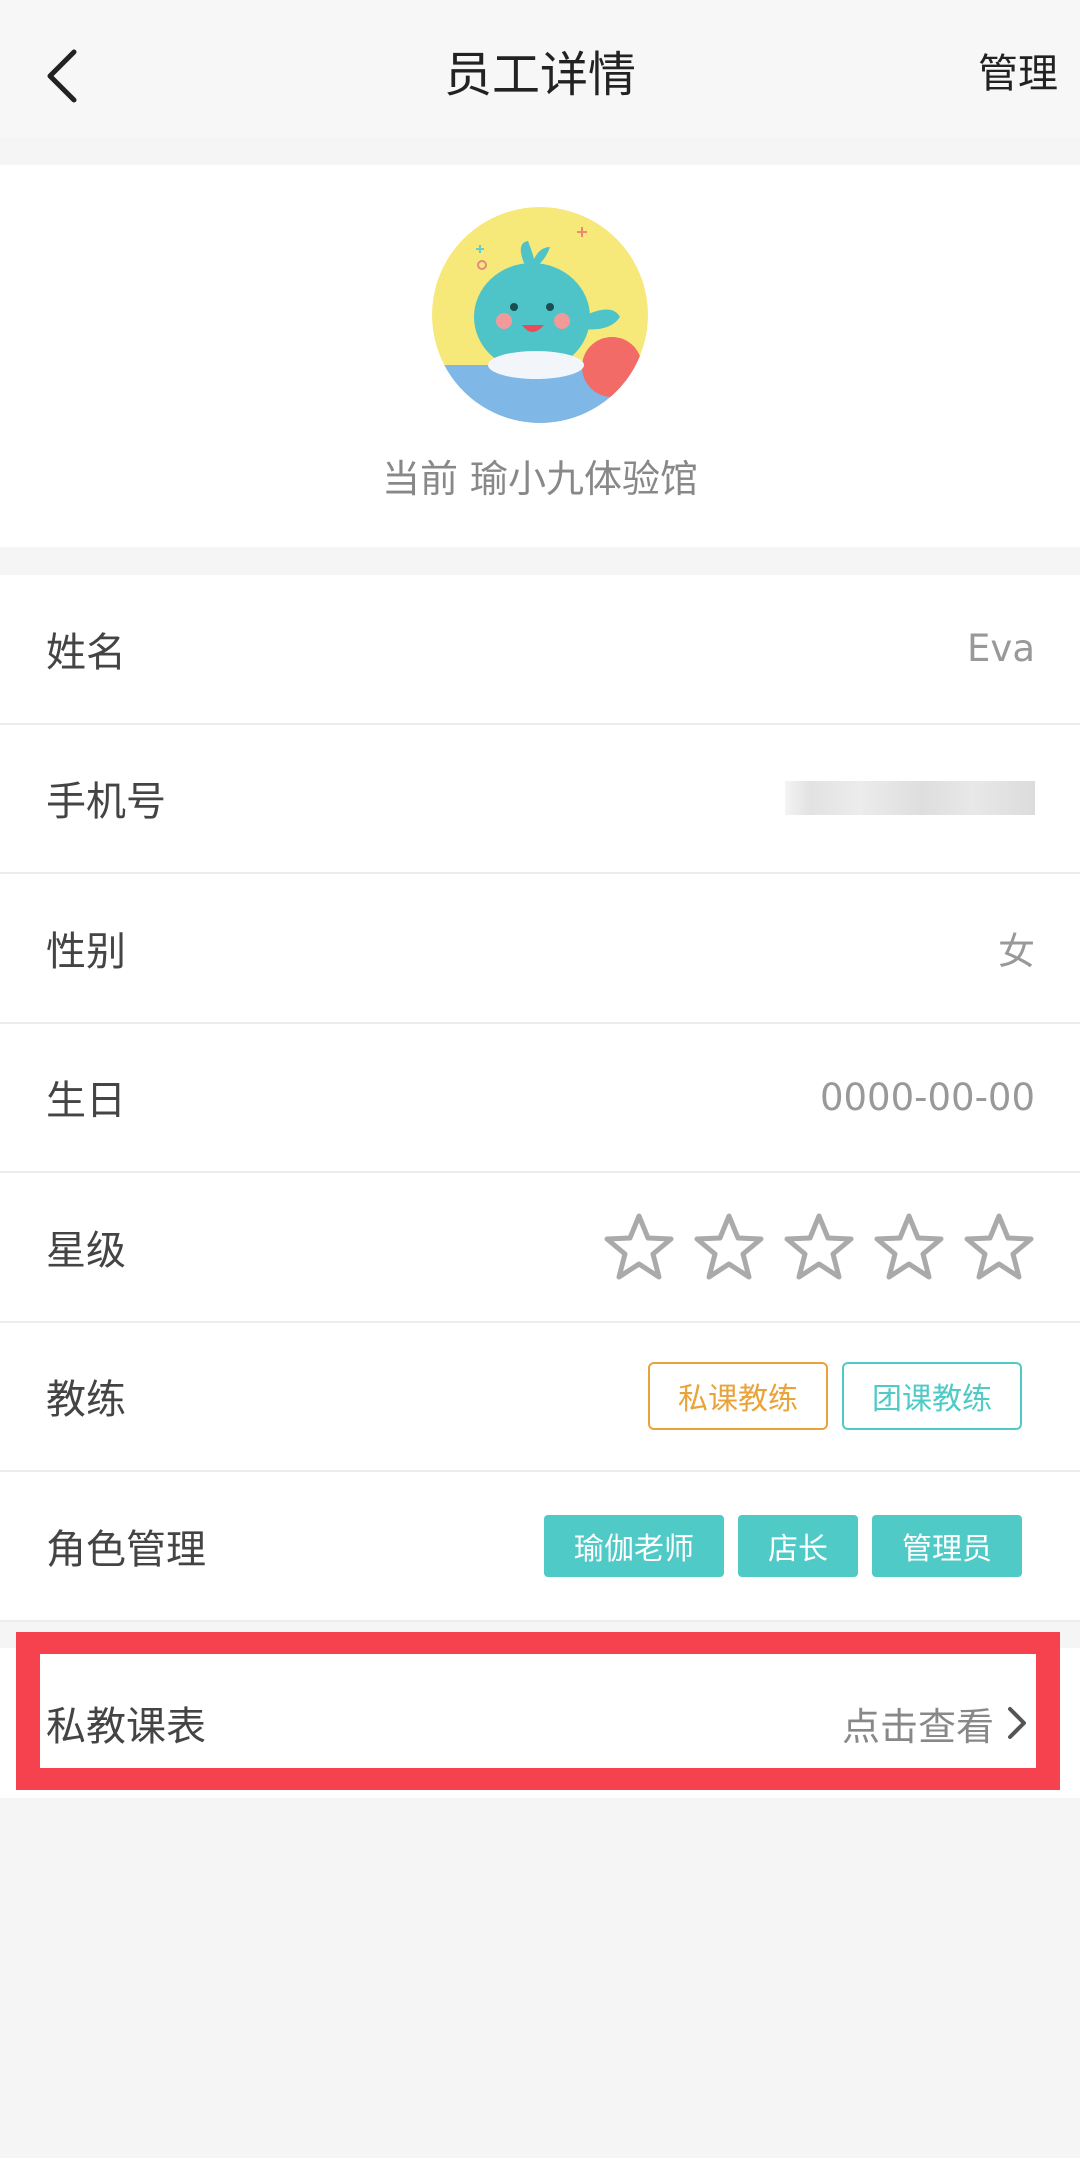  Describe the element at coordinates (86, 951) in the screenshot. I see `gender-label: 性别` at that location.